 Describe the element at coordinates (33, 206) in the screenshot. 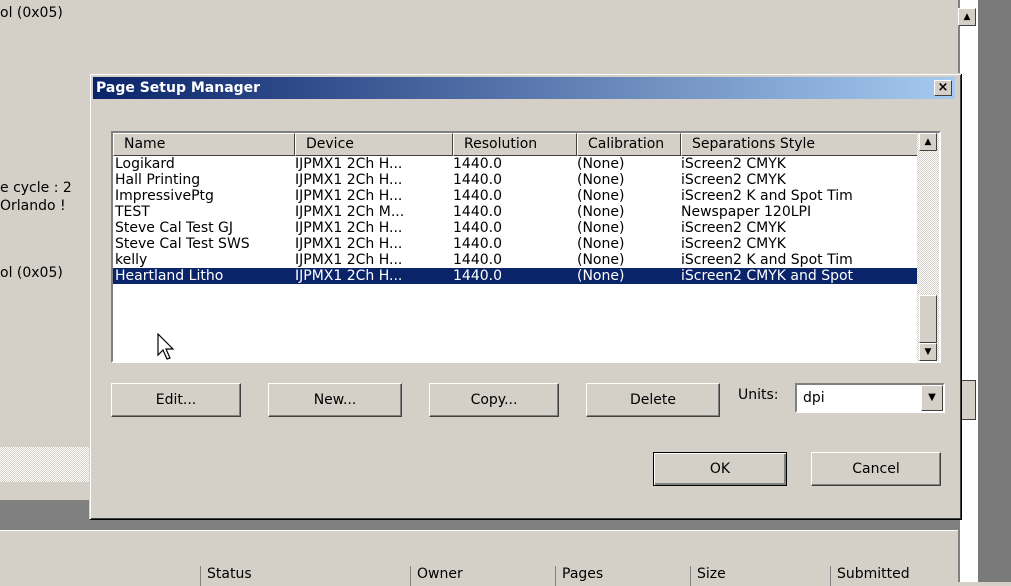

I see `background-text: Orlando !` at that location.